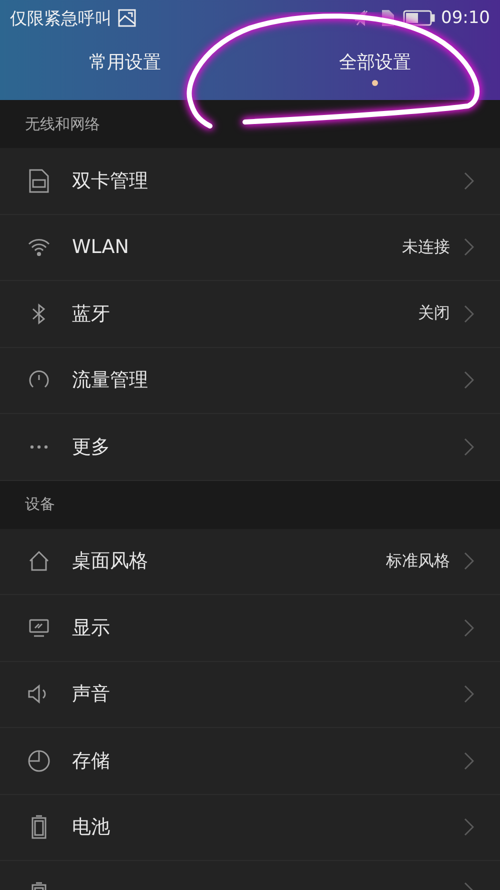 This screenshot has height=890, width=500. I want to click on section-header: 无线和网络, so click(250, 124).